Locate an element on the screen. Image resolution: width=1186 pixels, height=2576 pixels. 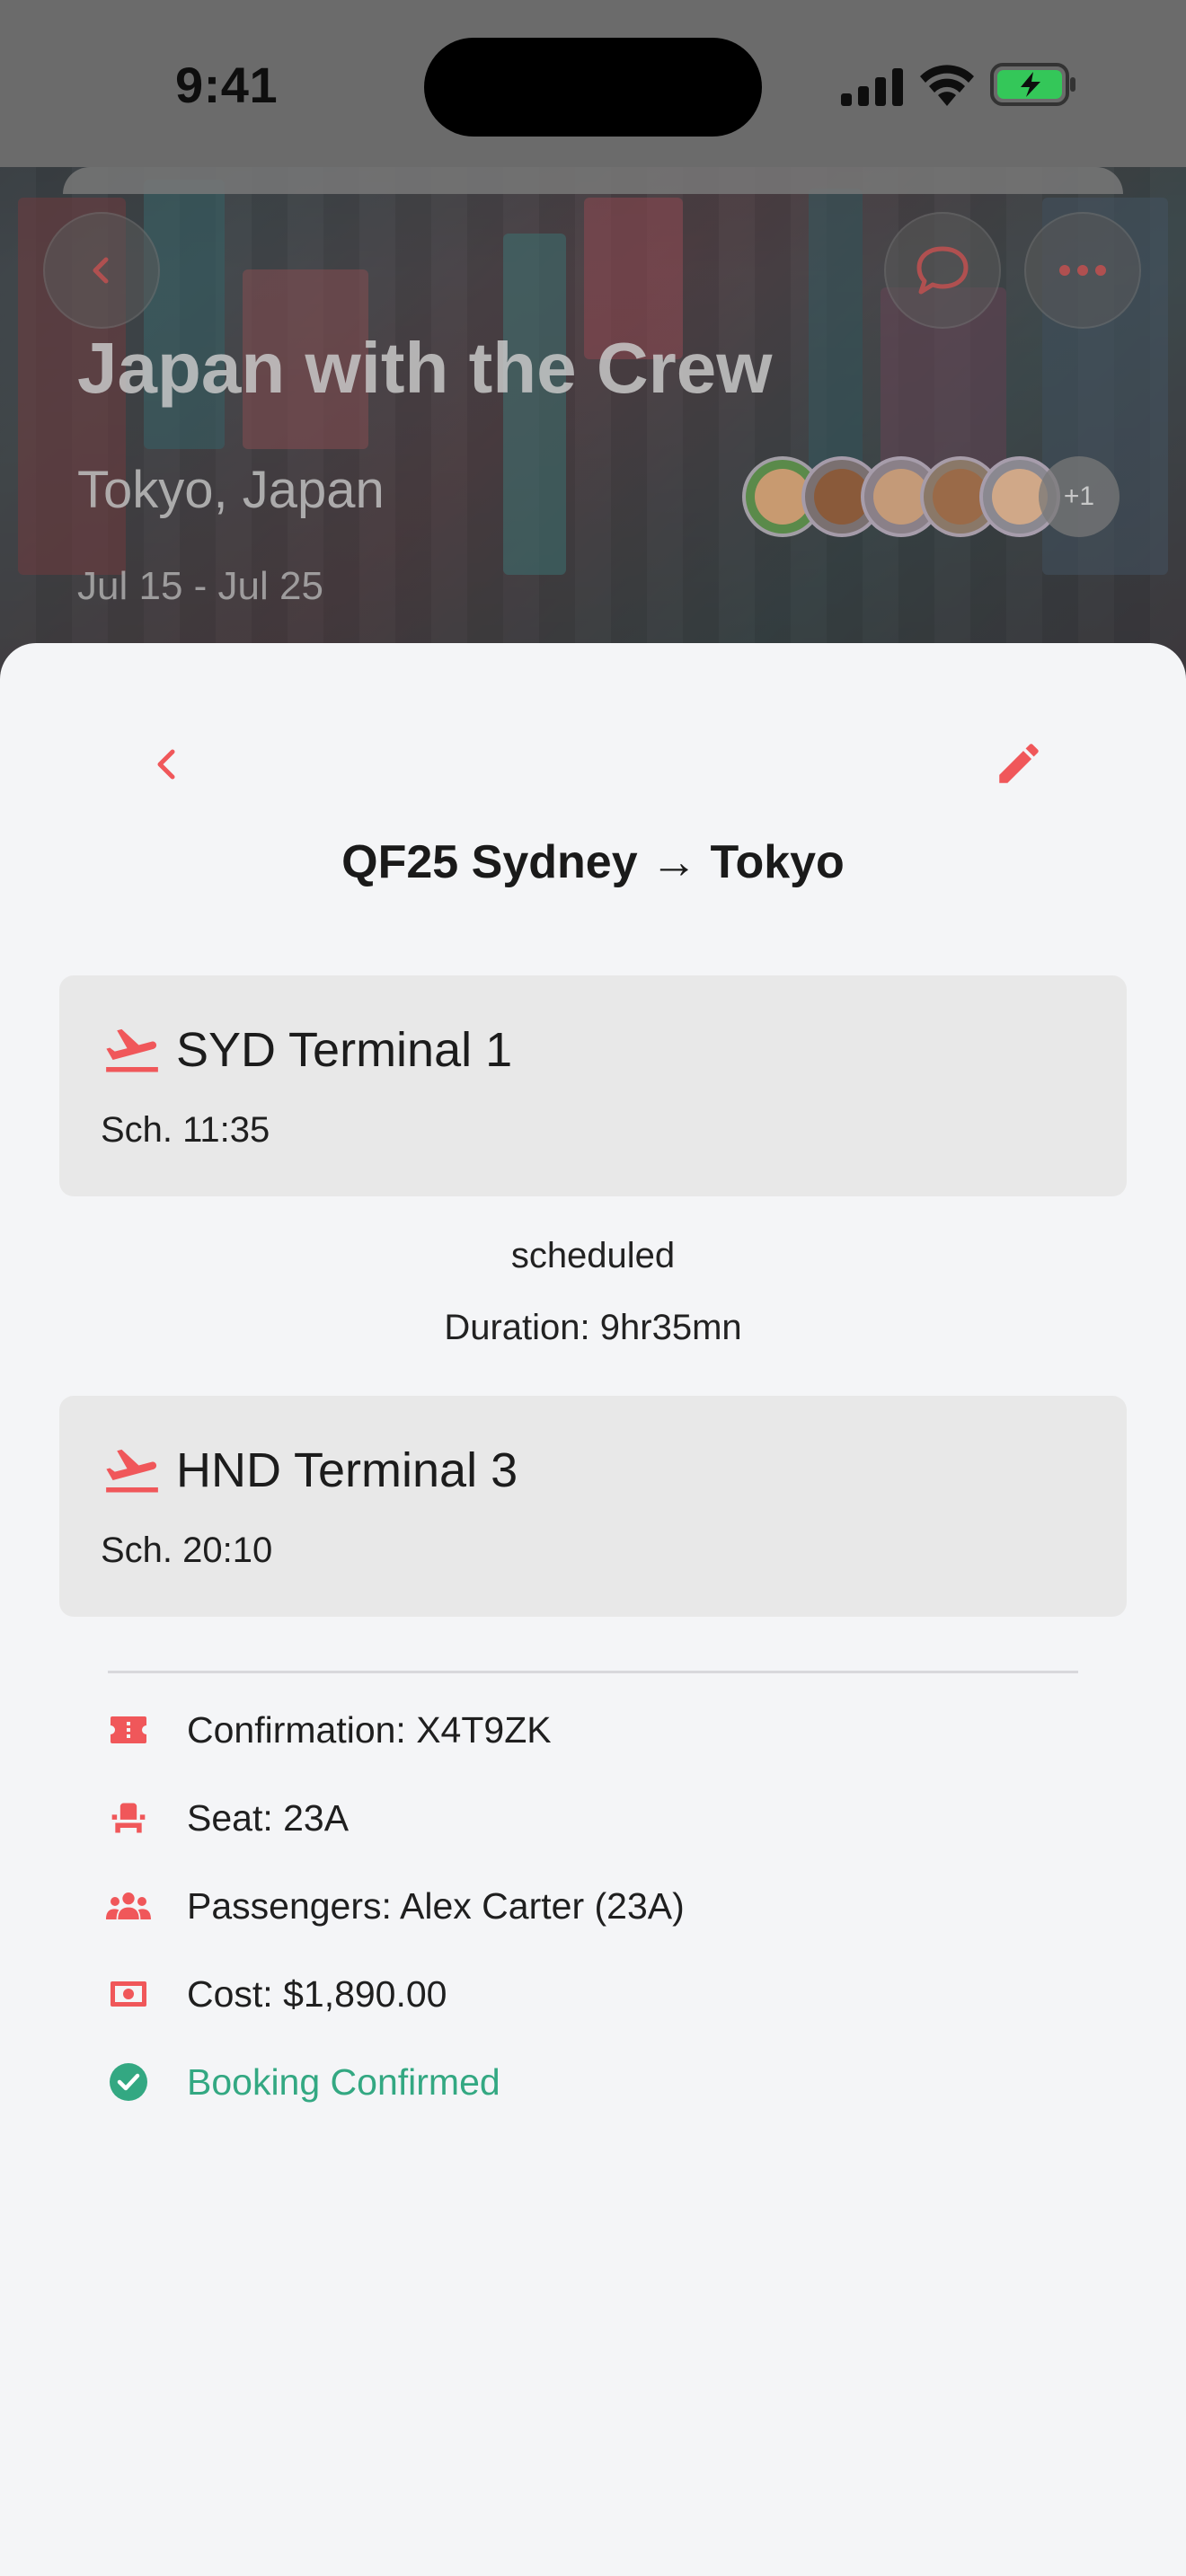
arrival-terminal: HND Terminal 3 is located at coordinates (347, 1470).